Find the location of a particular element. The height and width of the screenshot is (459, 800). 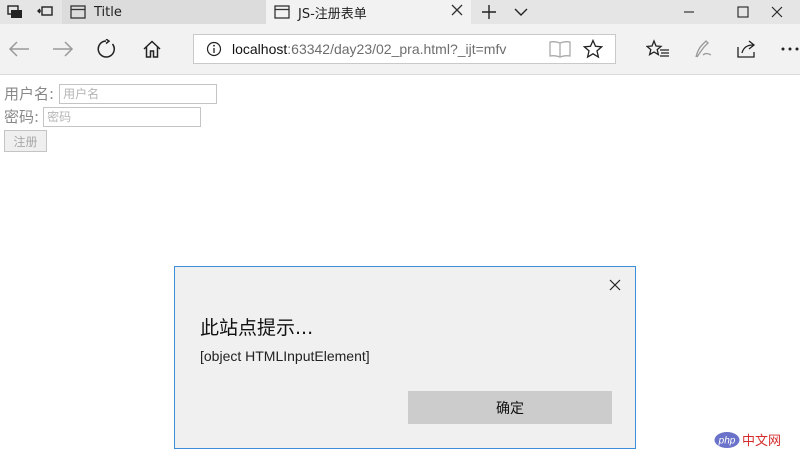

tab-js-register-form: JS-注册表单 is located at coordinates (368, 12).